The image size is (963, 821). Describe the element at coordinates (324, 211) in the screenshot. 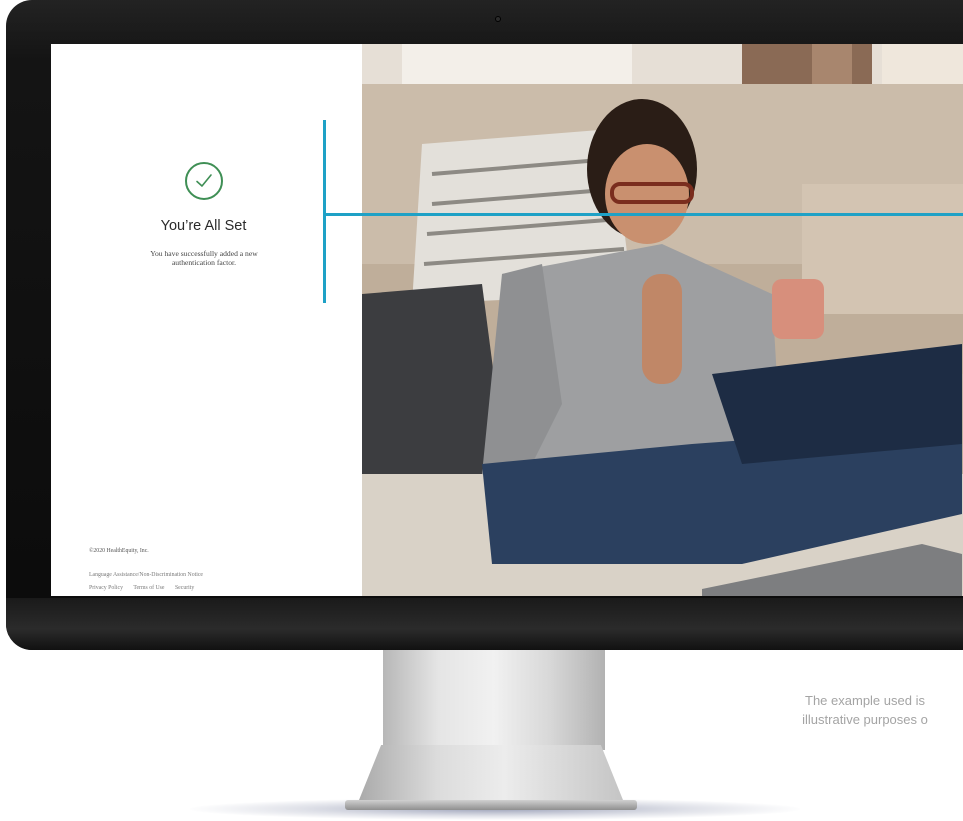

I see `callout-line-vertical` at that location.